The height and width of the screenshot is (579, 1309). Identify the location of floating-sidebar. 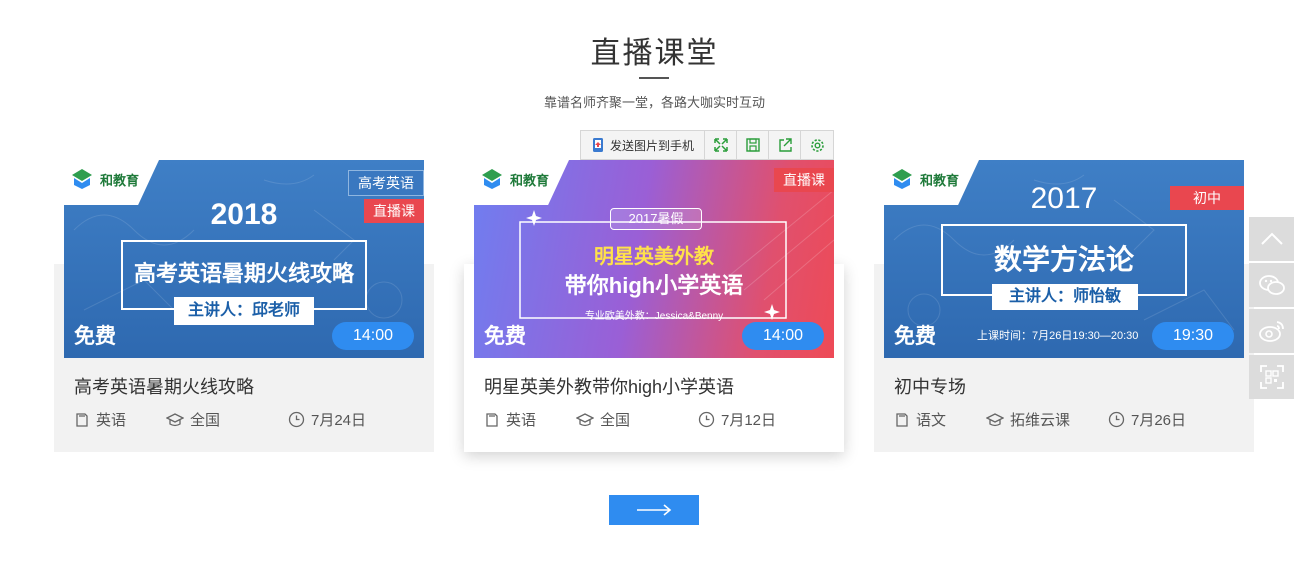
(1271, 309).